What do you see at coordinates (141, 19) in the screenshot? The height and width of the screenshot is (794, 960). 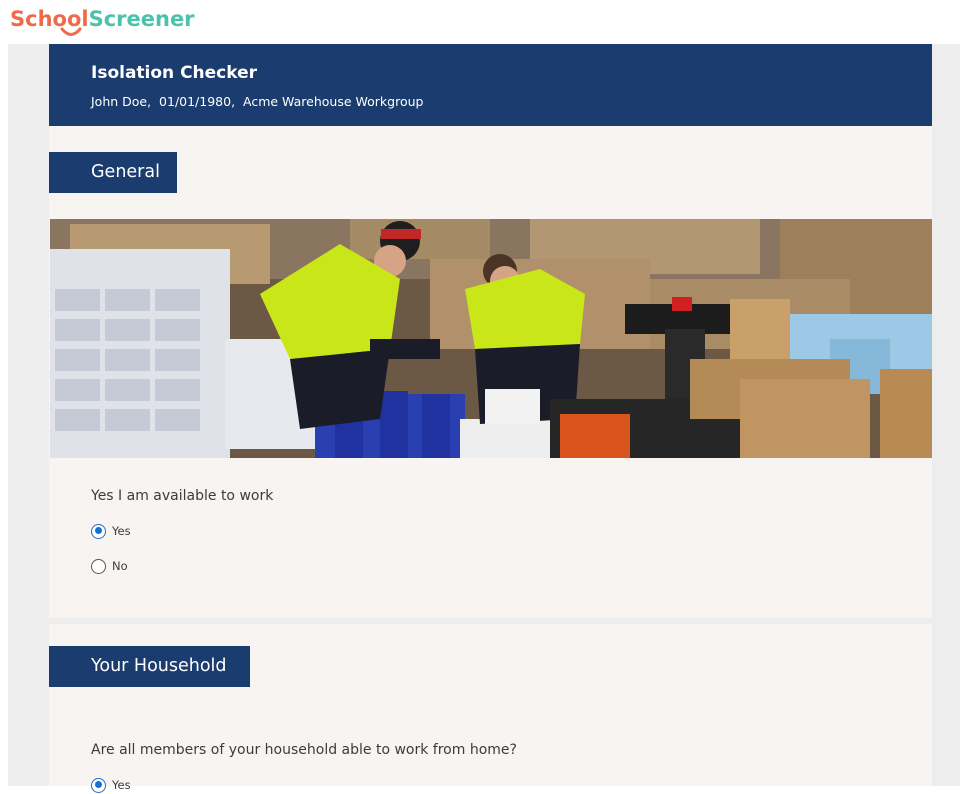 I see `logo-text-screener: Screener` at bounding box center [141, 19].